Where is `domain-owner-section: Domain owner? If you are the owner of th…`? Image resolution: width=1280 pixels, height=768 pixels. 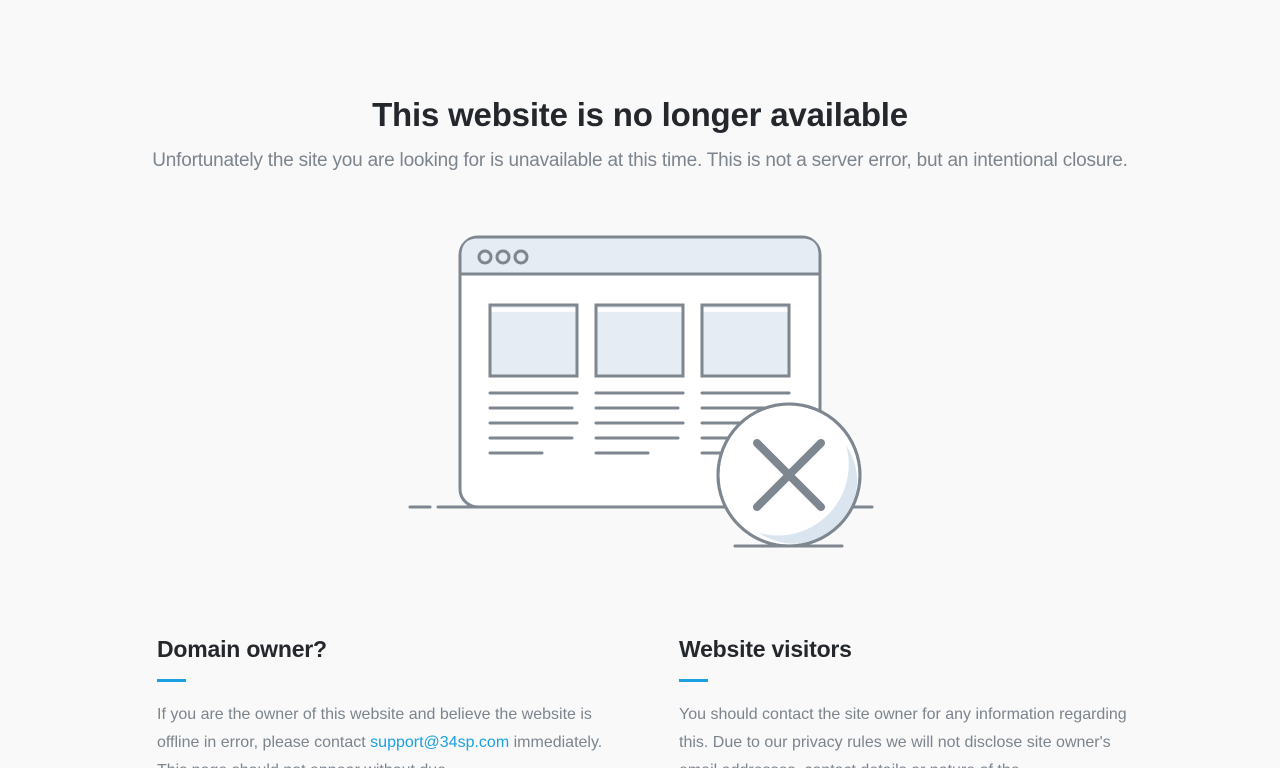 domain-owner-section: Domain owner? If you are the owner of th… is located at coordinates (382, 702).